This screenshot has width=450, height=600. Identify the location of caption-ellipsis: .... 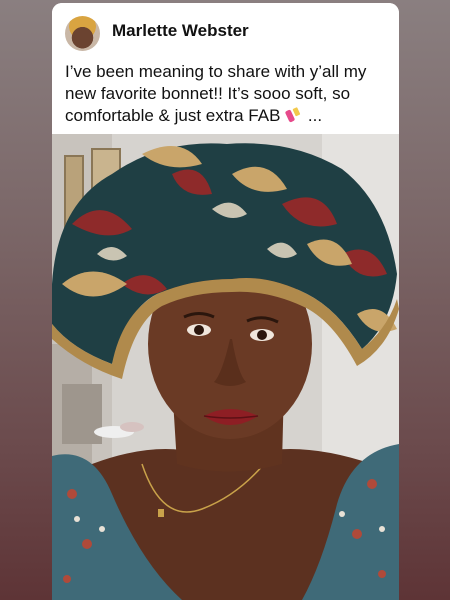
(315, 115).